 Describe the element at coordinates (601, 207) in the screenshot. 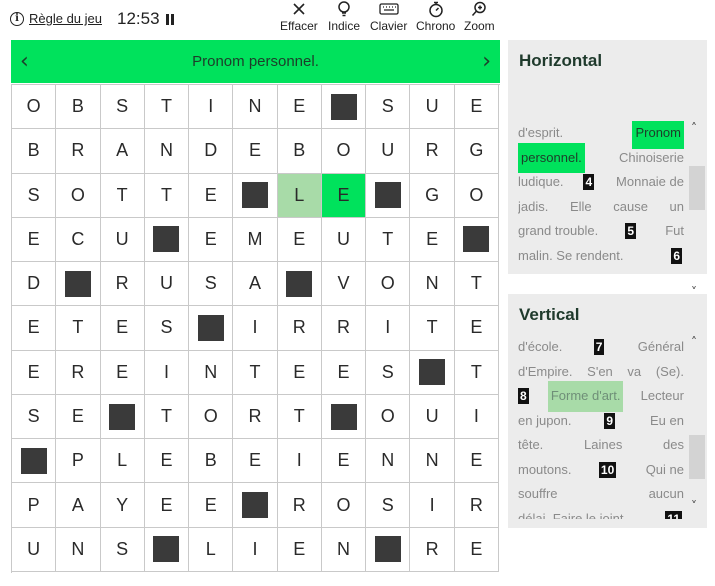

I see `clue-text: jadis. Elle cause un` at that location.